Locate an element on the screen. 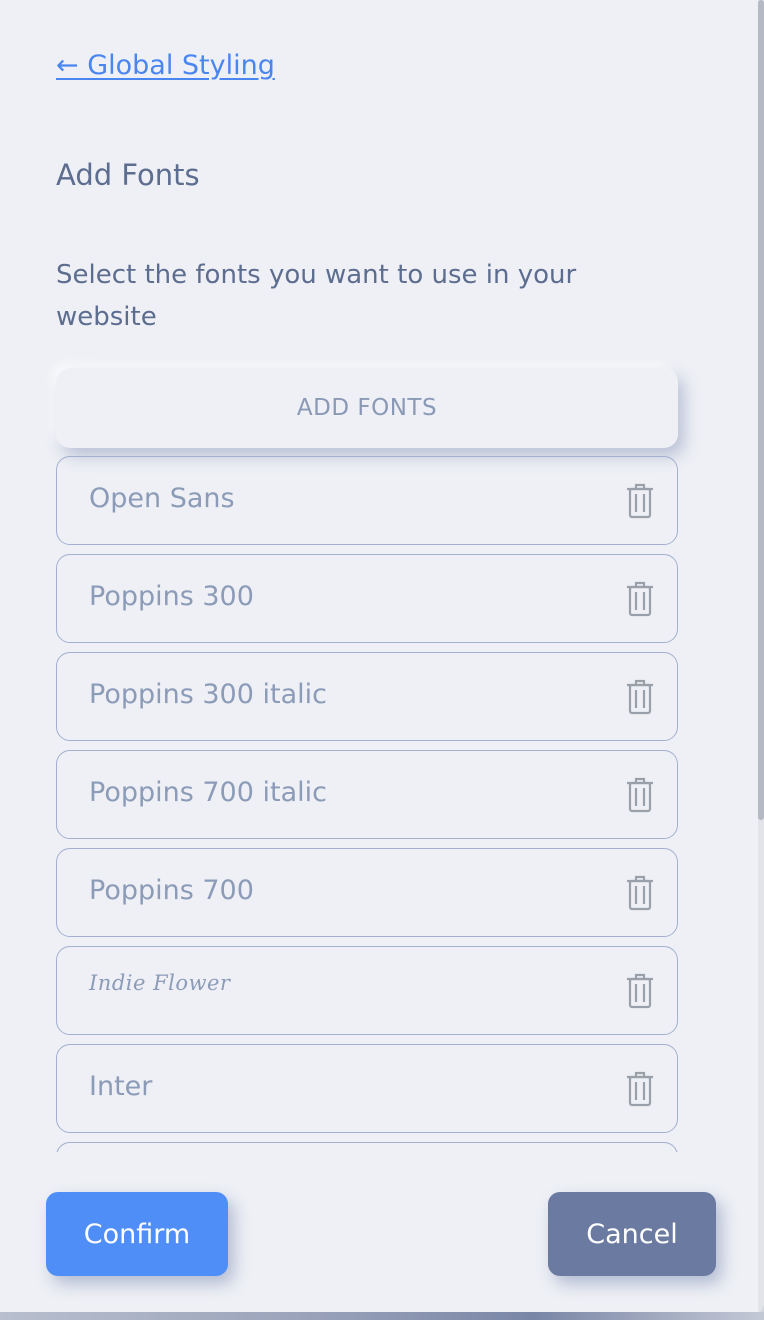  page-title: Add Fonts is located at coordinates (128, 175).